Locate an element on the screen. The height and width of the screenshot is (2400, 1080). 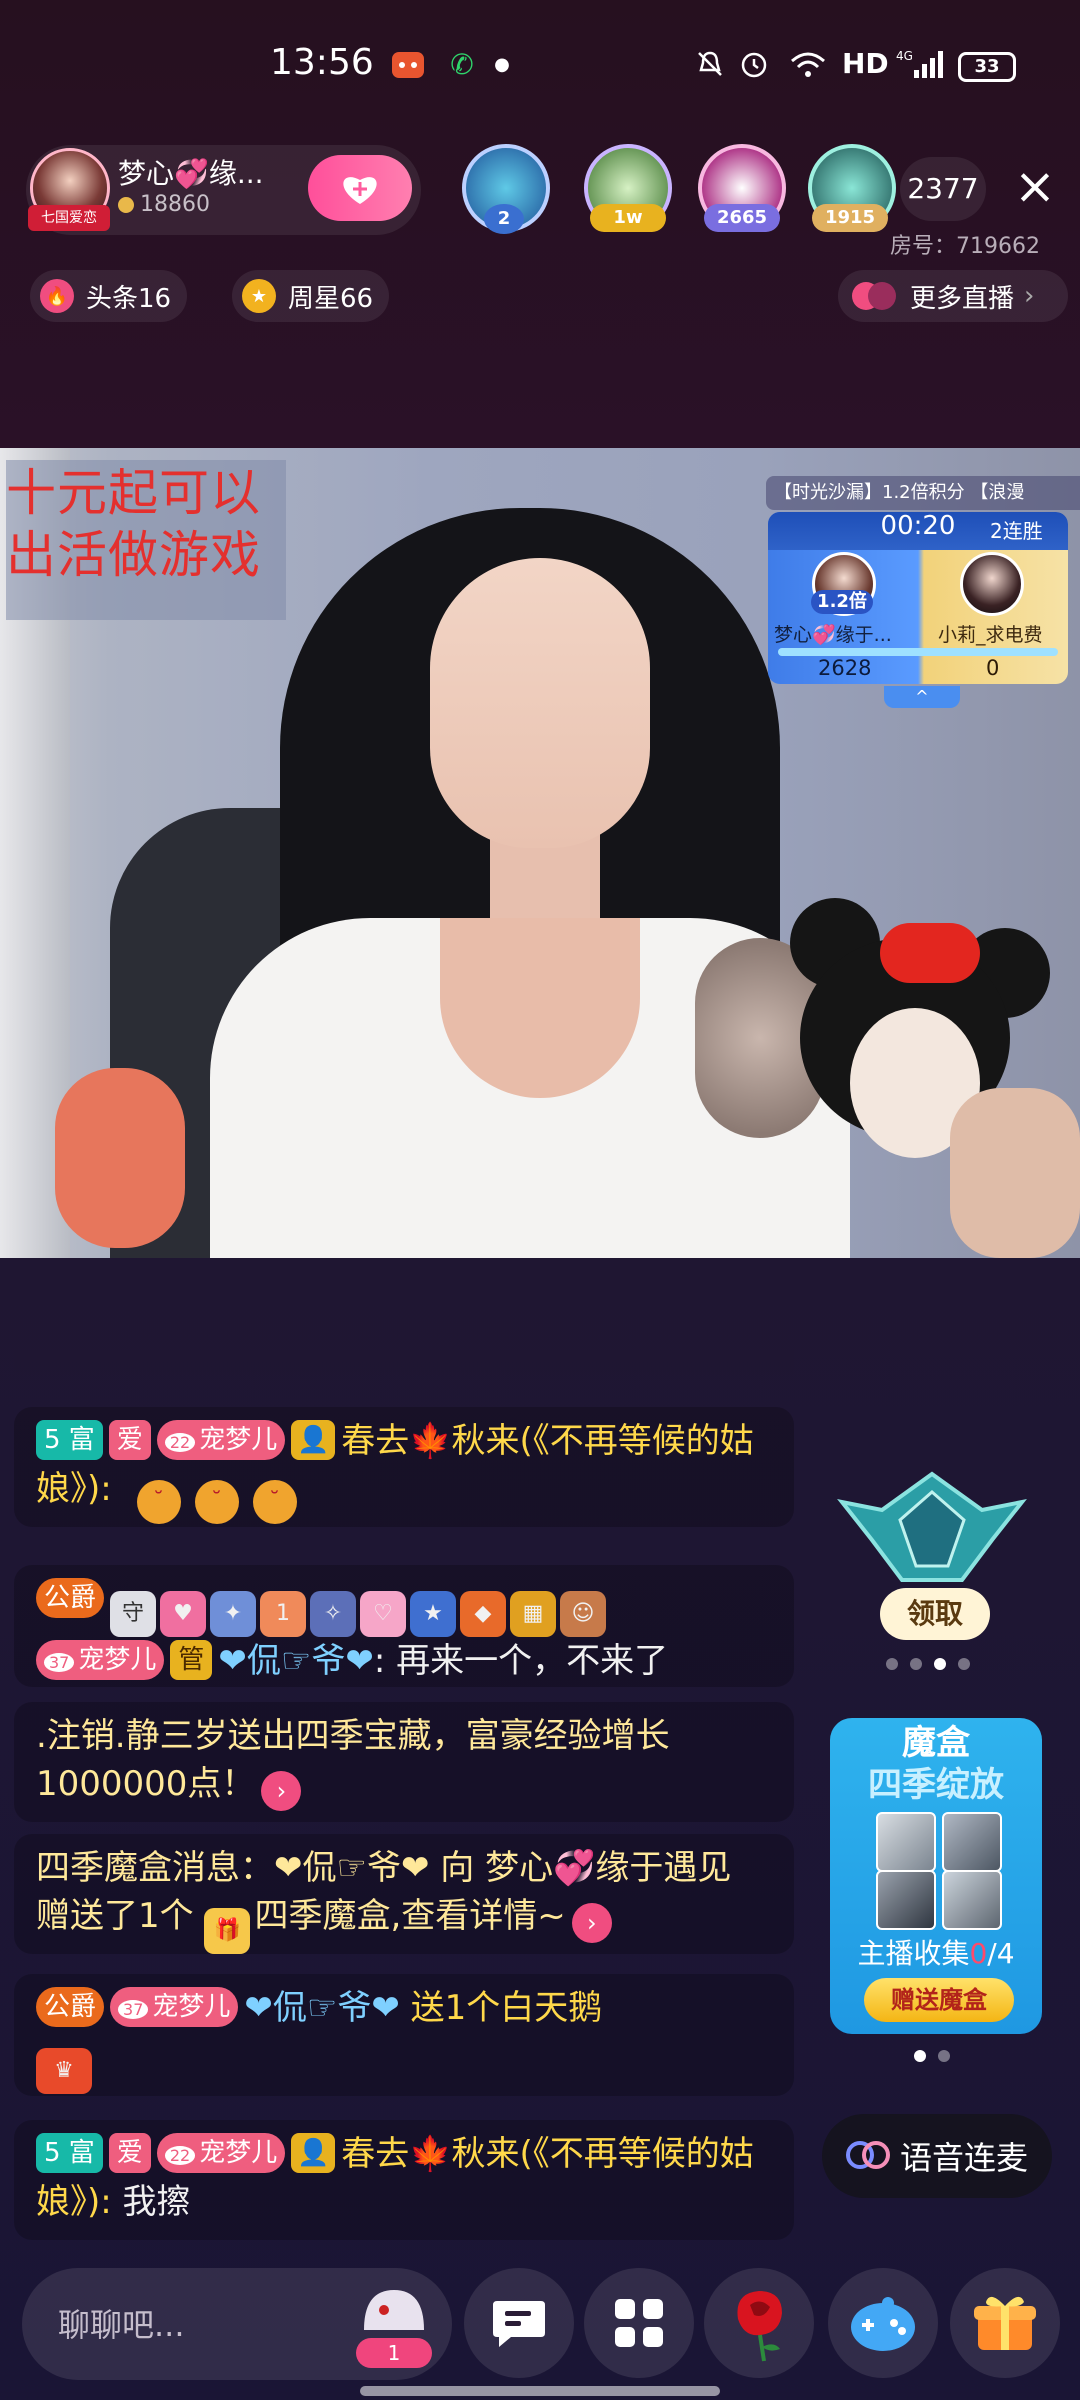
gift-prefix: 四季魔盒消息： is located at coordinates (155, 1868).